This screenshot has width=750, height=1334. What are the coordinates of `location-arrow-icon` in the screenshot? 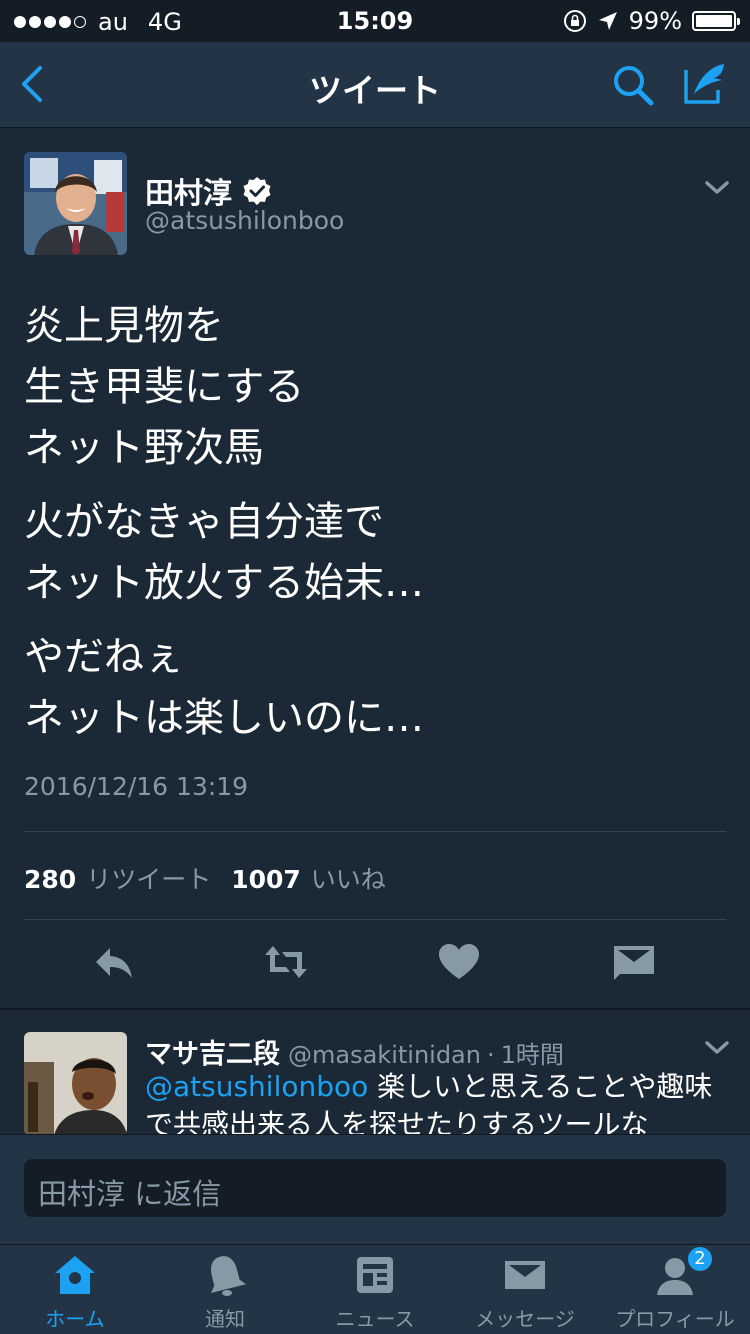 It's located at (607, 21).